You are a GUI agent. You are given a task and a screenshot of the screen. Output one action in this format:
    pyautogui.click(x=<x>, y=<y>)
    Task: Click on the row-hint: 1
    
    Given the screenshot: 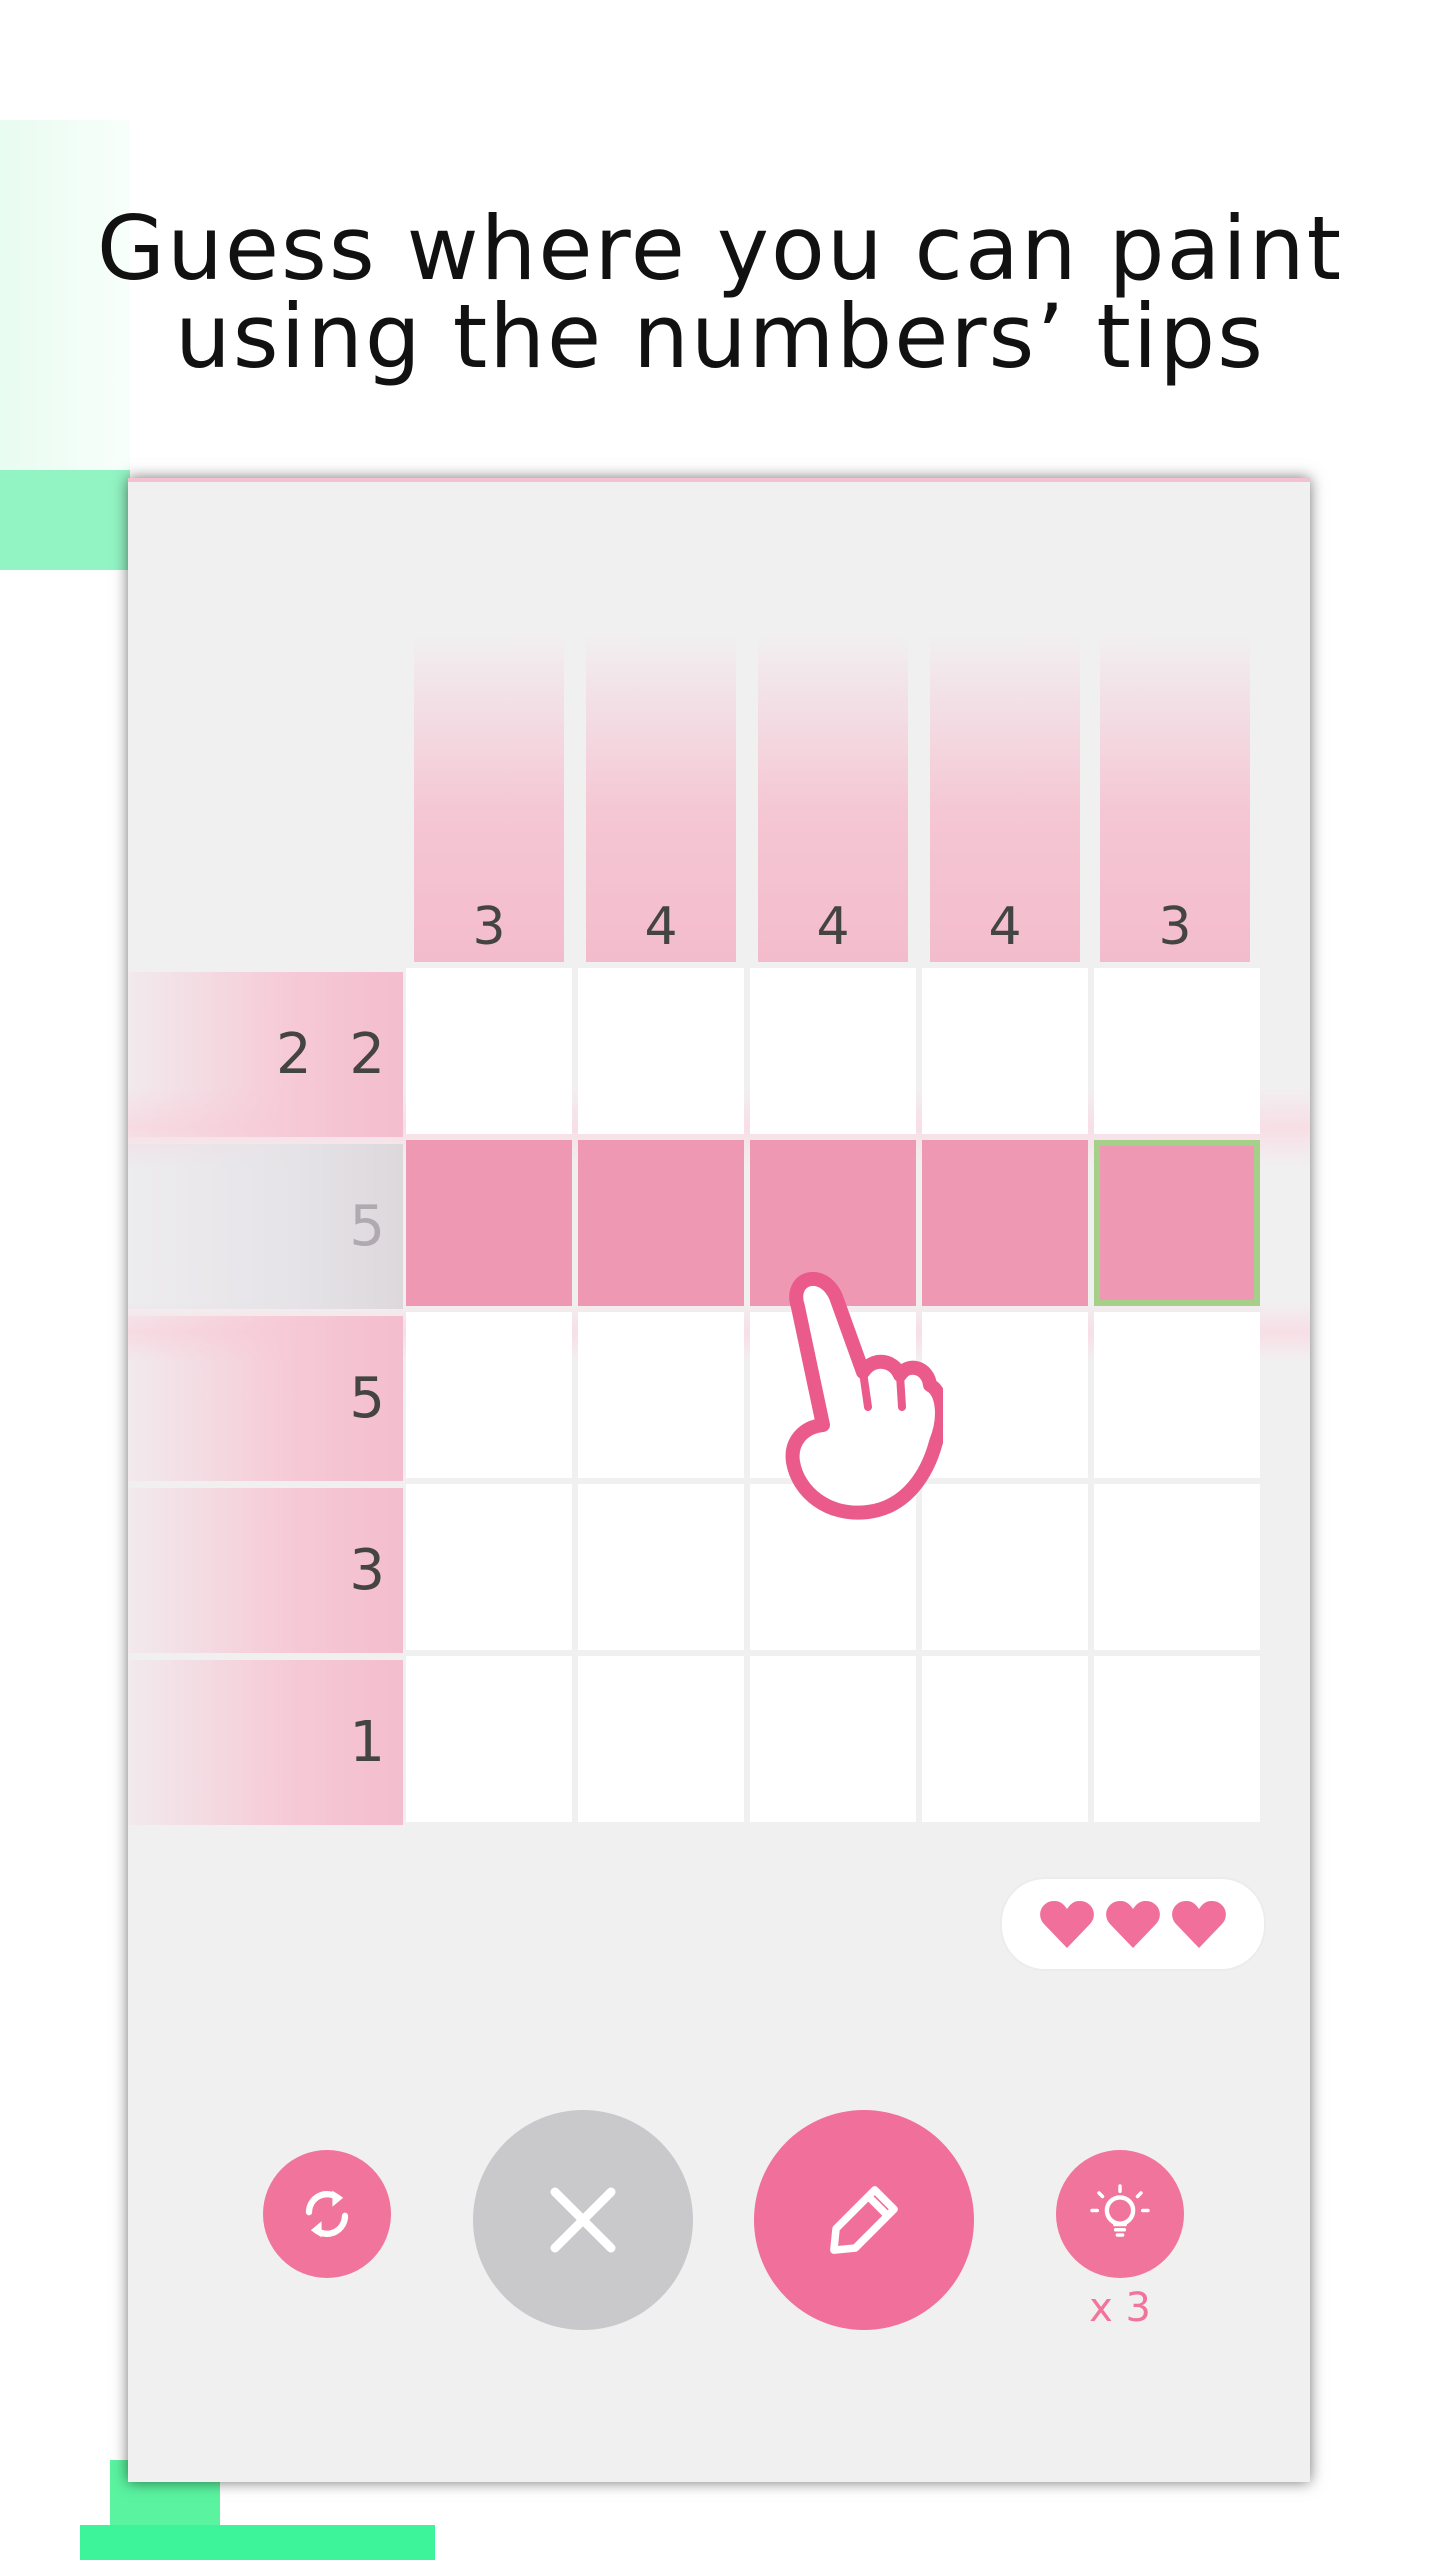 What is the action you would take?
    pyautogui.click(x=265, y=1742)
    